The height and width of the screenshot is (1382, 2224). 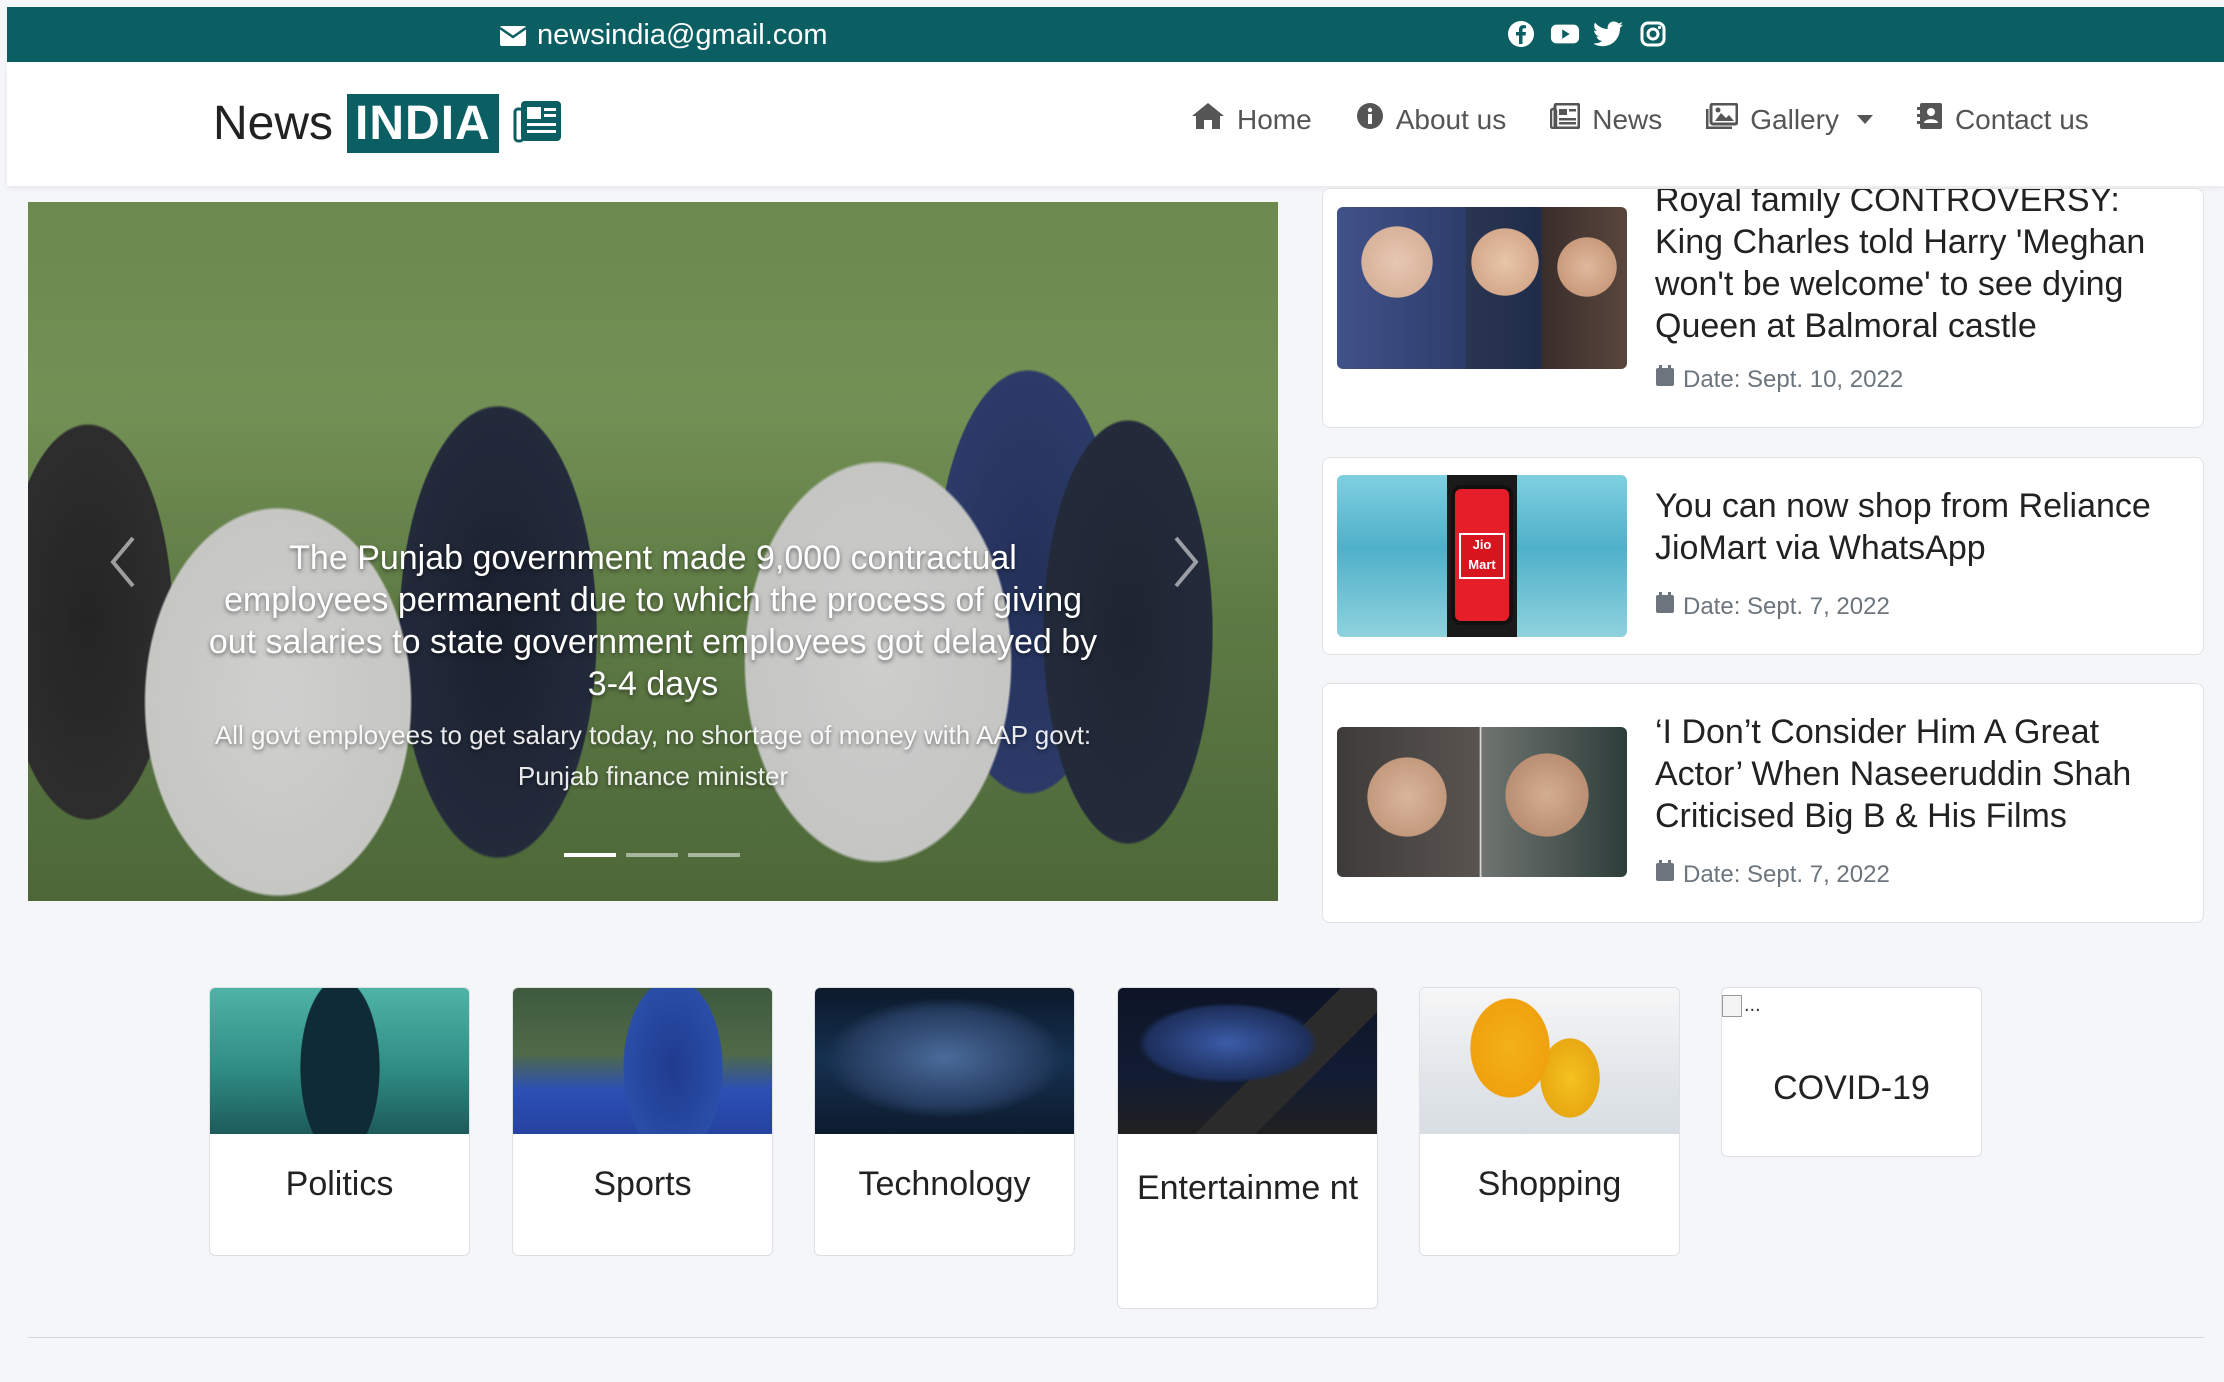 I want to click on images-icon, so click(x=1722, y=119).